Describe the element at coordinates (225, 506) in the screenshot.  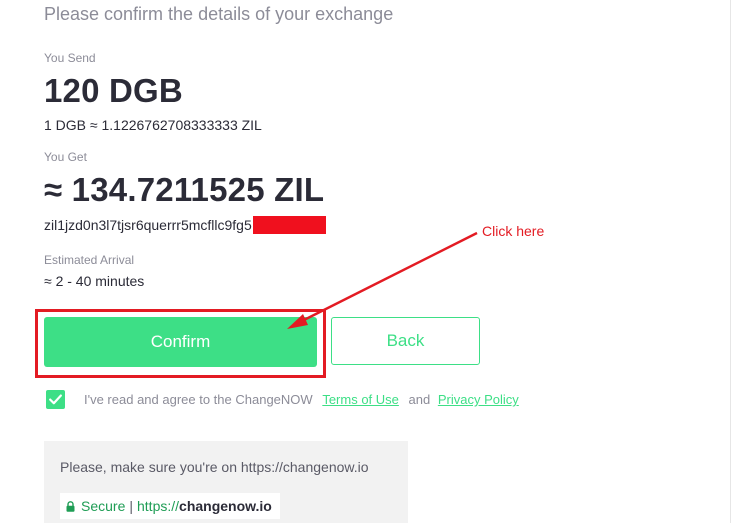
I see `url-domain: changenow.io` at that location.